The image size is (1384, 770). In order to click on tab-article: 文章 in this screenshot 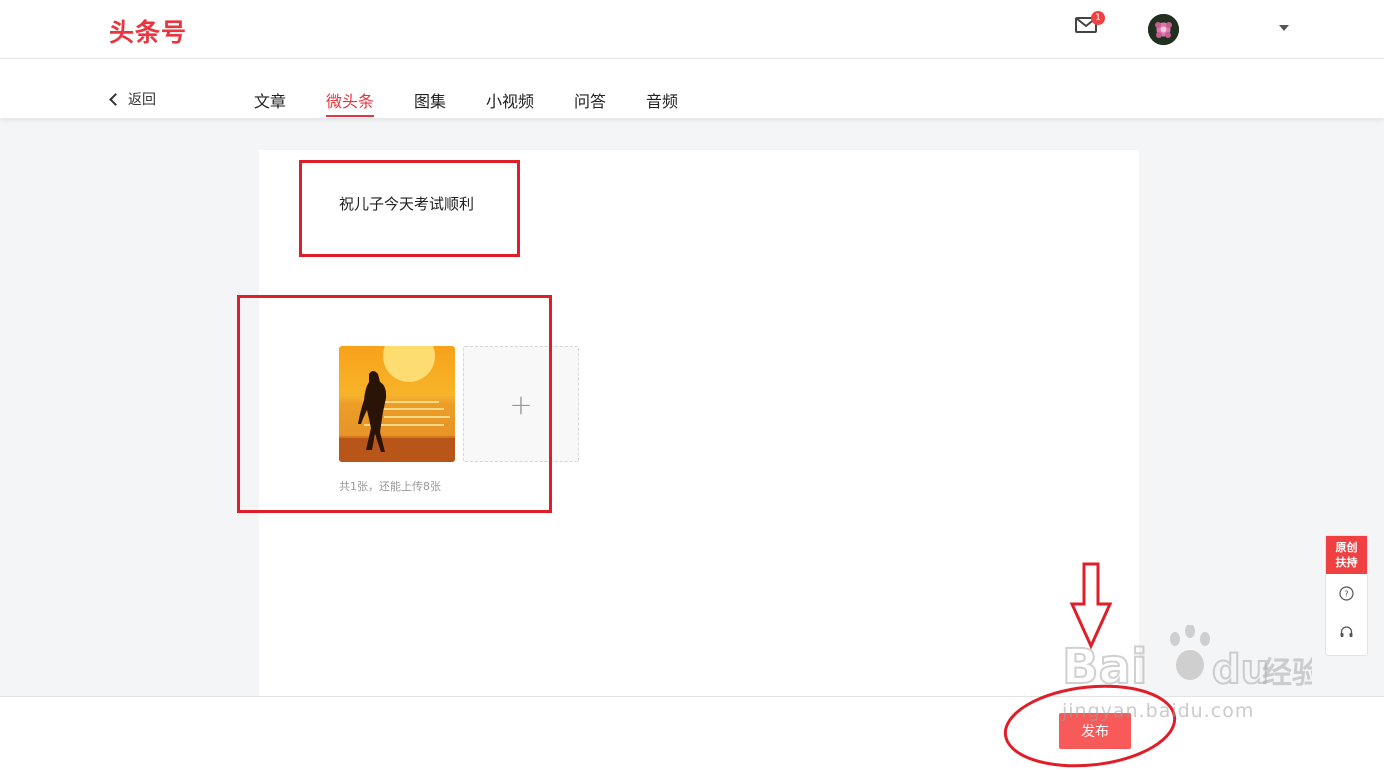, I will do `click(270, 100)`.